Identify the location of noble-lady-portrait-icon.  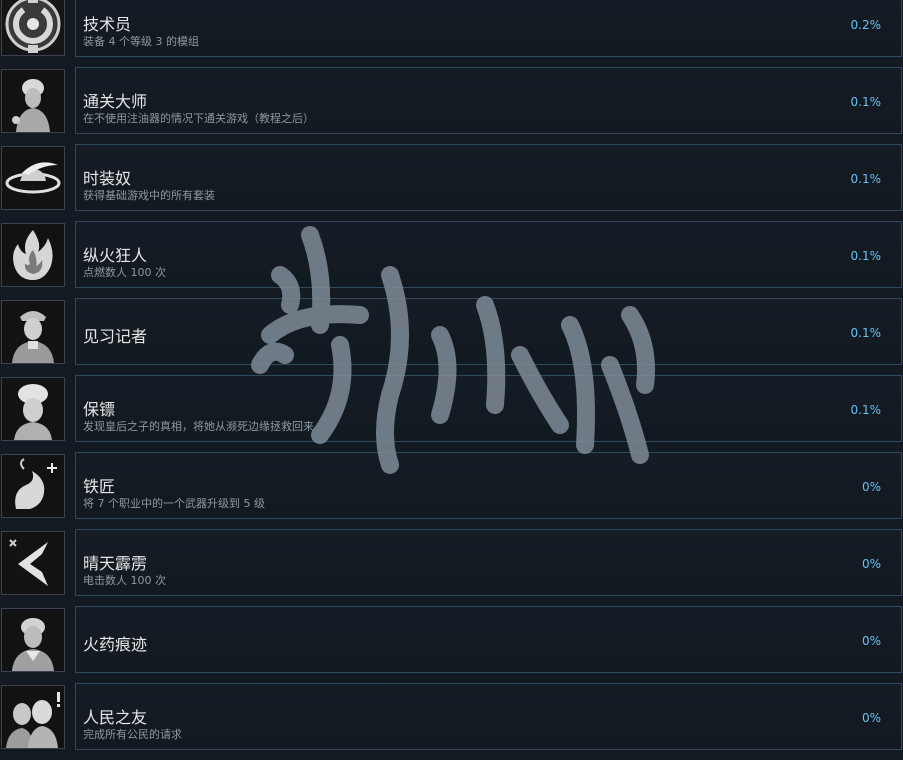
(33, 101).